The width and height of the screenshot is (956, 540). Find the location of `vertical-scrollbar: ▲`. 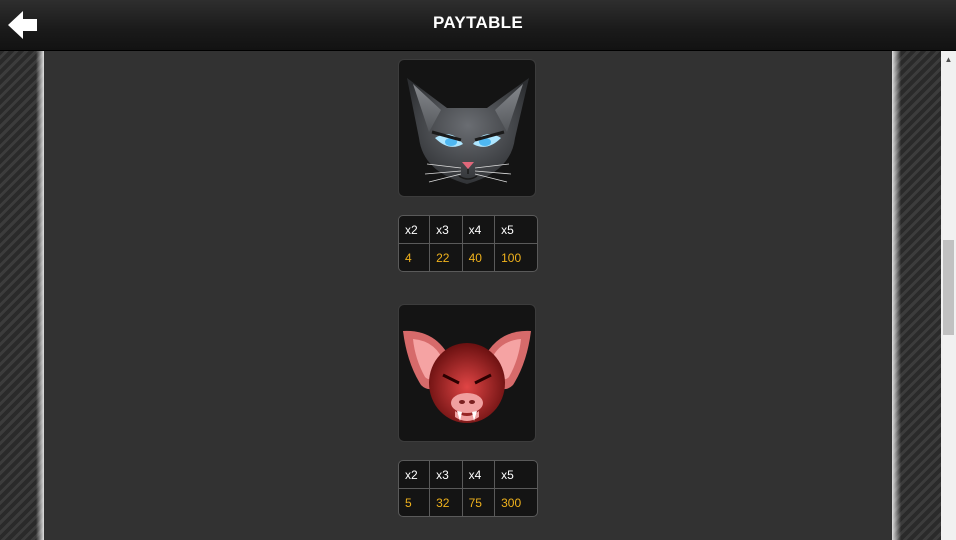

vertical-scrollbar: ▲ is located at coordinates (948, 295).